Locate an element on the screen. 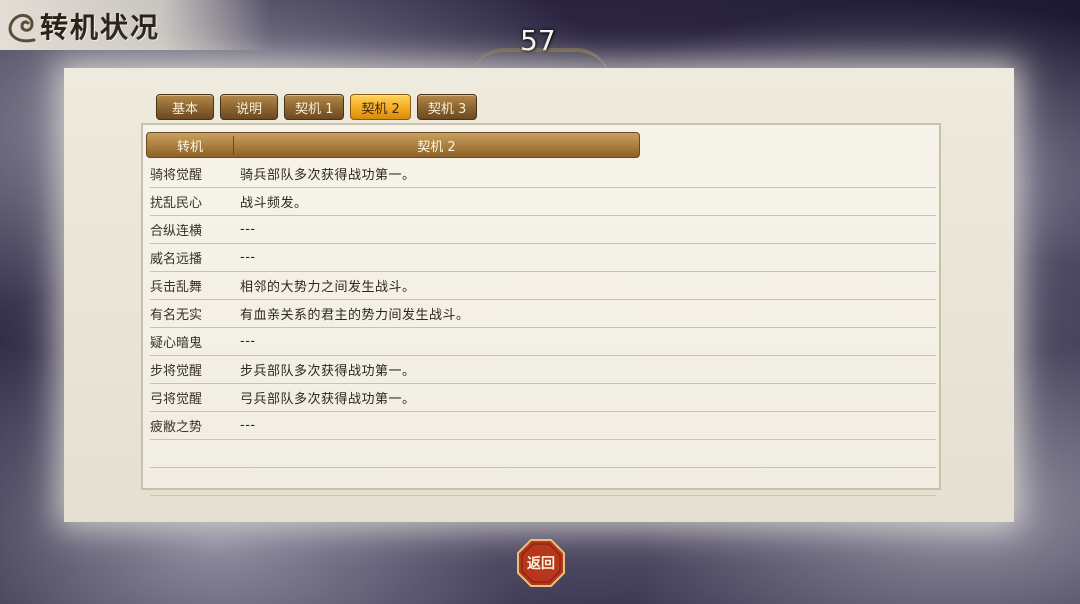  page-title: 转机状况 is located at coordinates (100, 27).